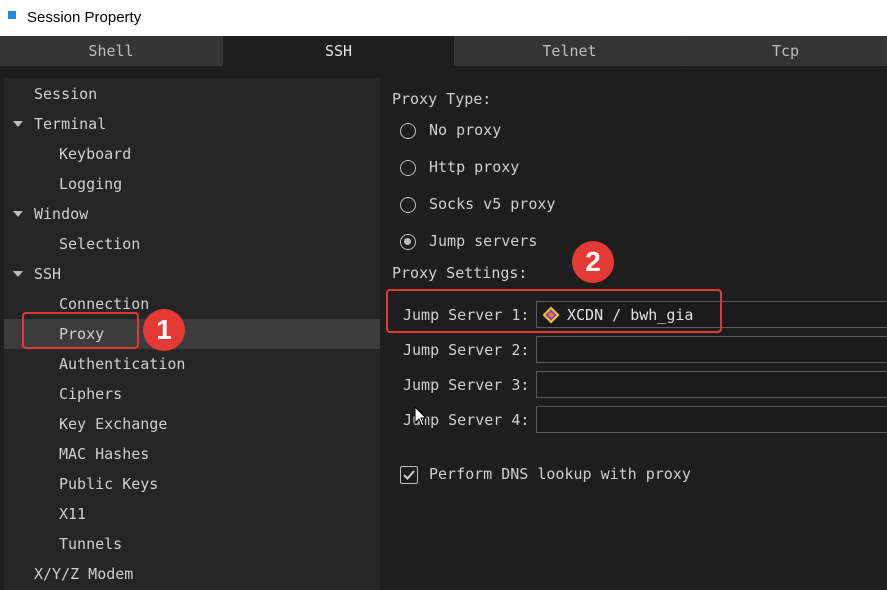 The height and width of the screenshot is (590, 887). Describe the element at coordinates (492, 204) in the screenshot. I see `radio-label: Socks v5 proxy` at that location.